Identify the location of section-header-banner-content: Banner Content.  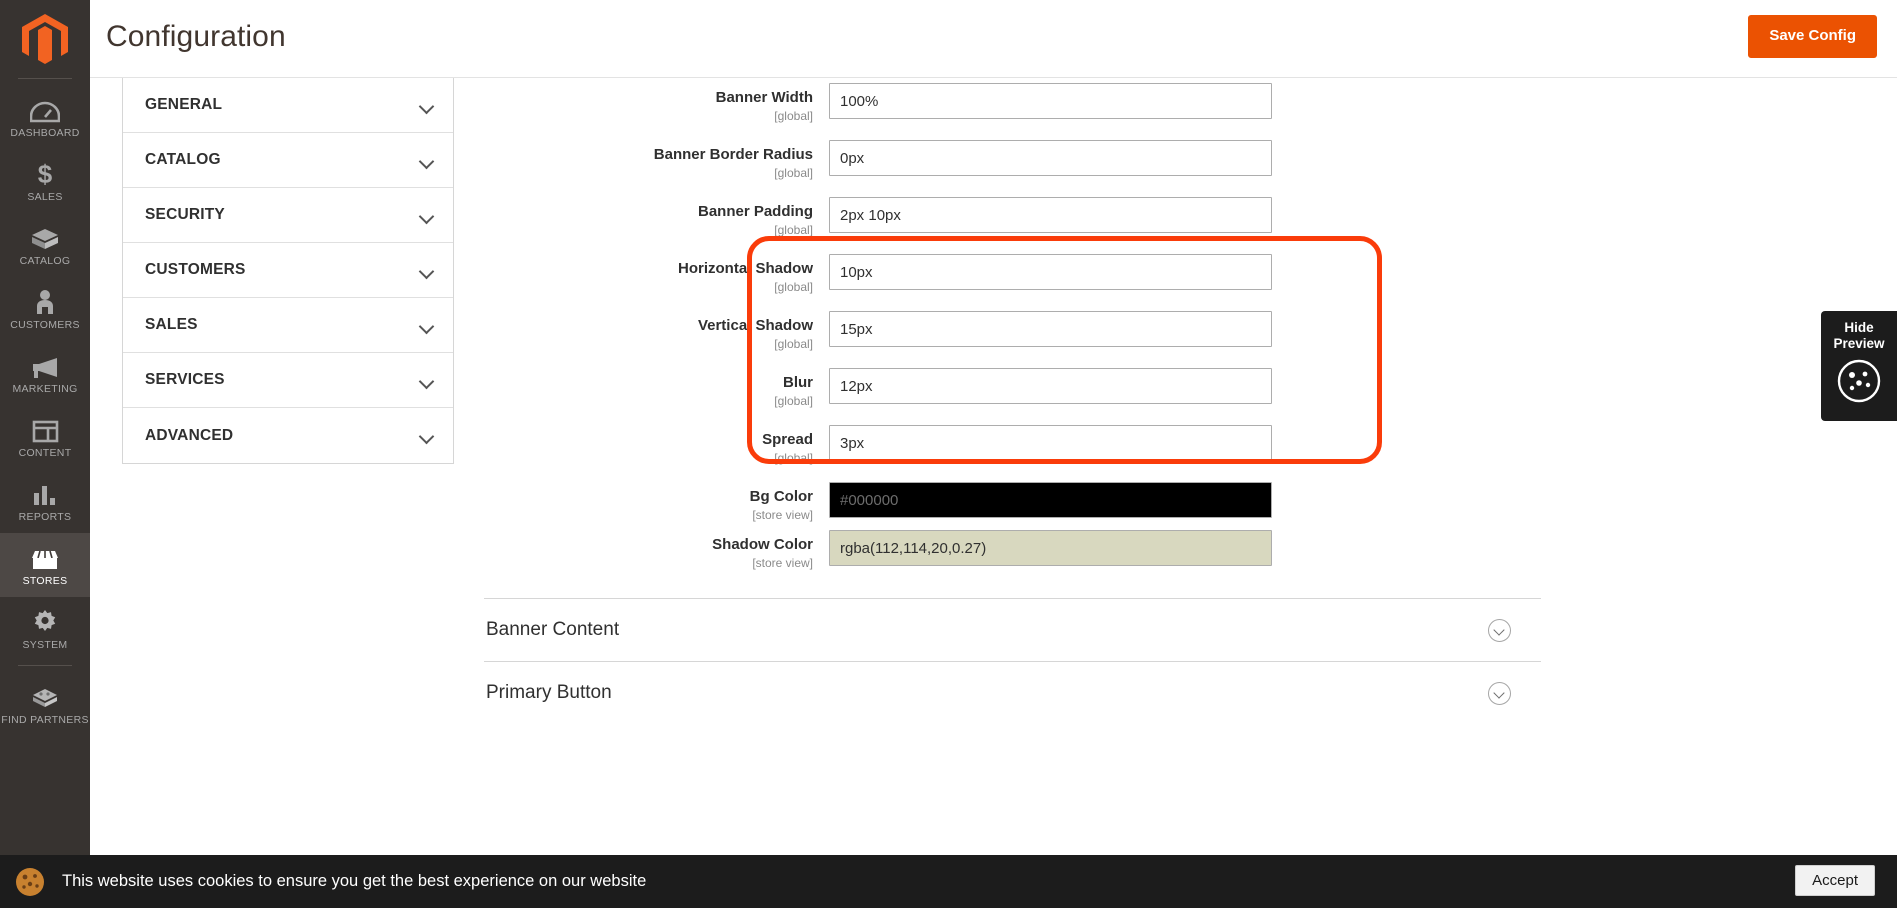
(1012, 630).